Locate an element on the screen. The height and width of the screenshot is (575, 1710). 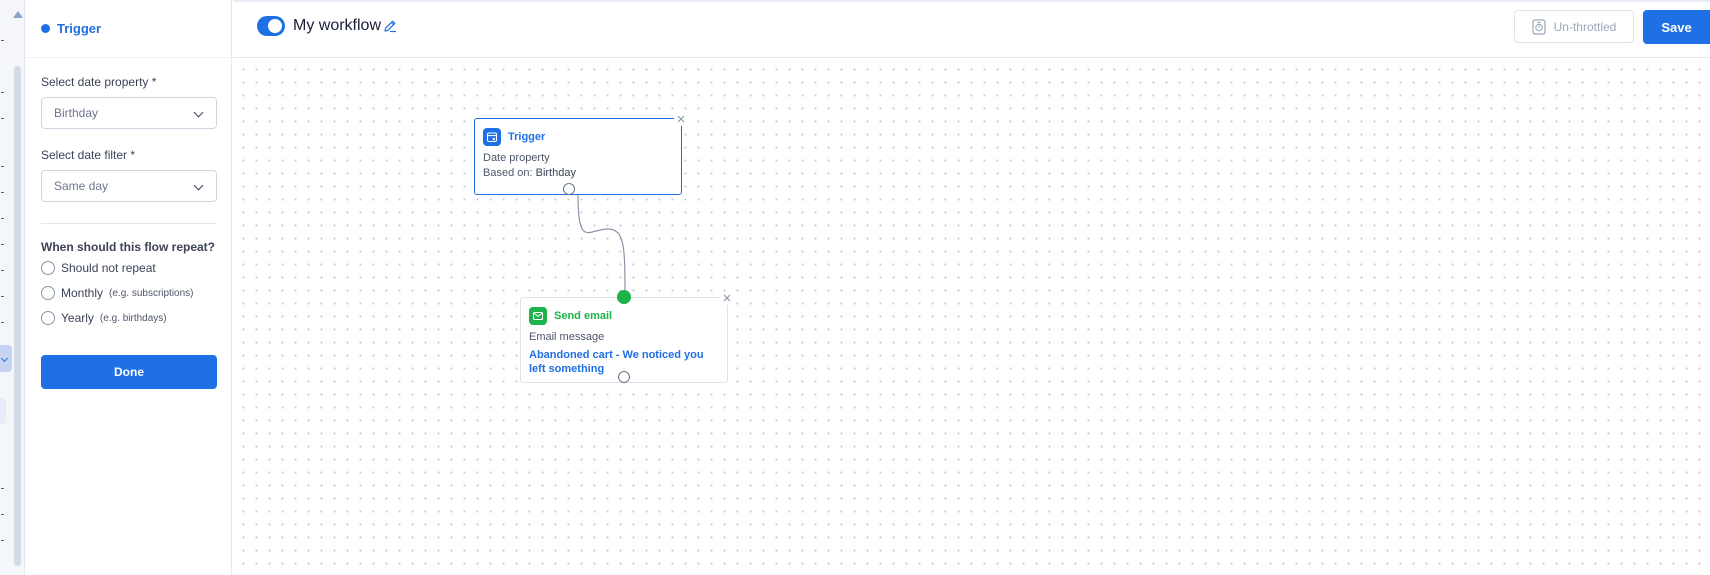
radio-label: Should not repeat is located at coordinates (108, 268).